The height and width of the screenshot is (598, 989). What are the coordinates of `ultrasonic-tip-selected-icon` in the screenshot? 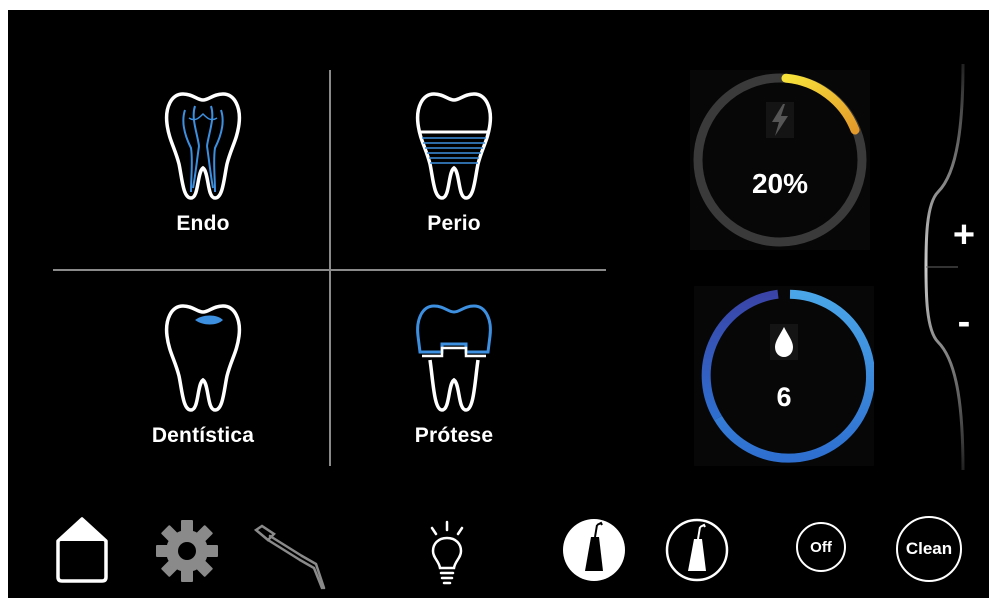 It's located at (594, 550).